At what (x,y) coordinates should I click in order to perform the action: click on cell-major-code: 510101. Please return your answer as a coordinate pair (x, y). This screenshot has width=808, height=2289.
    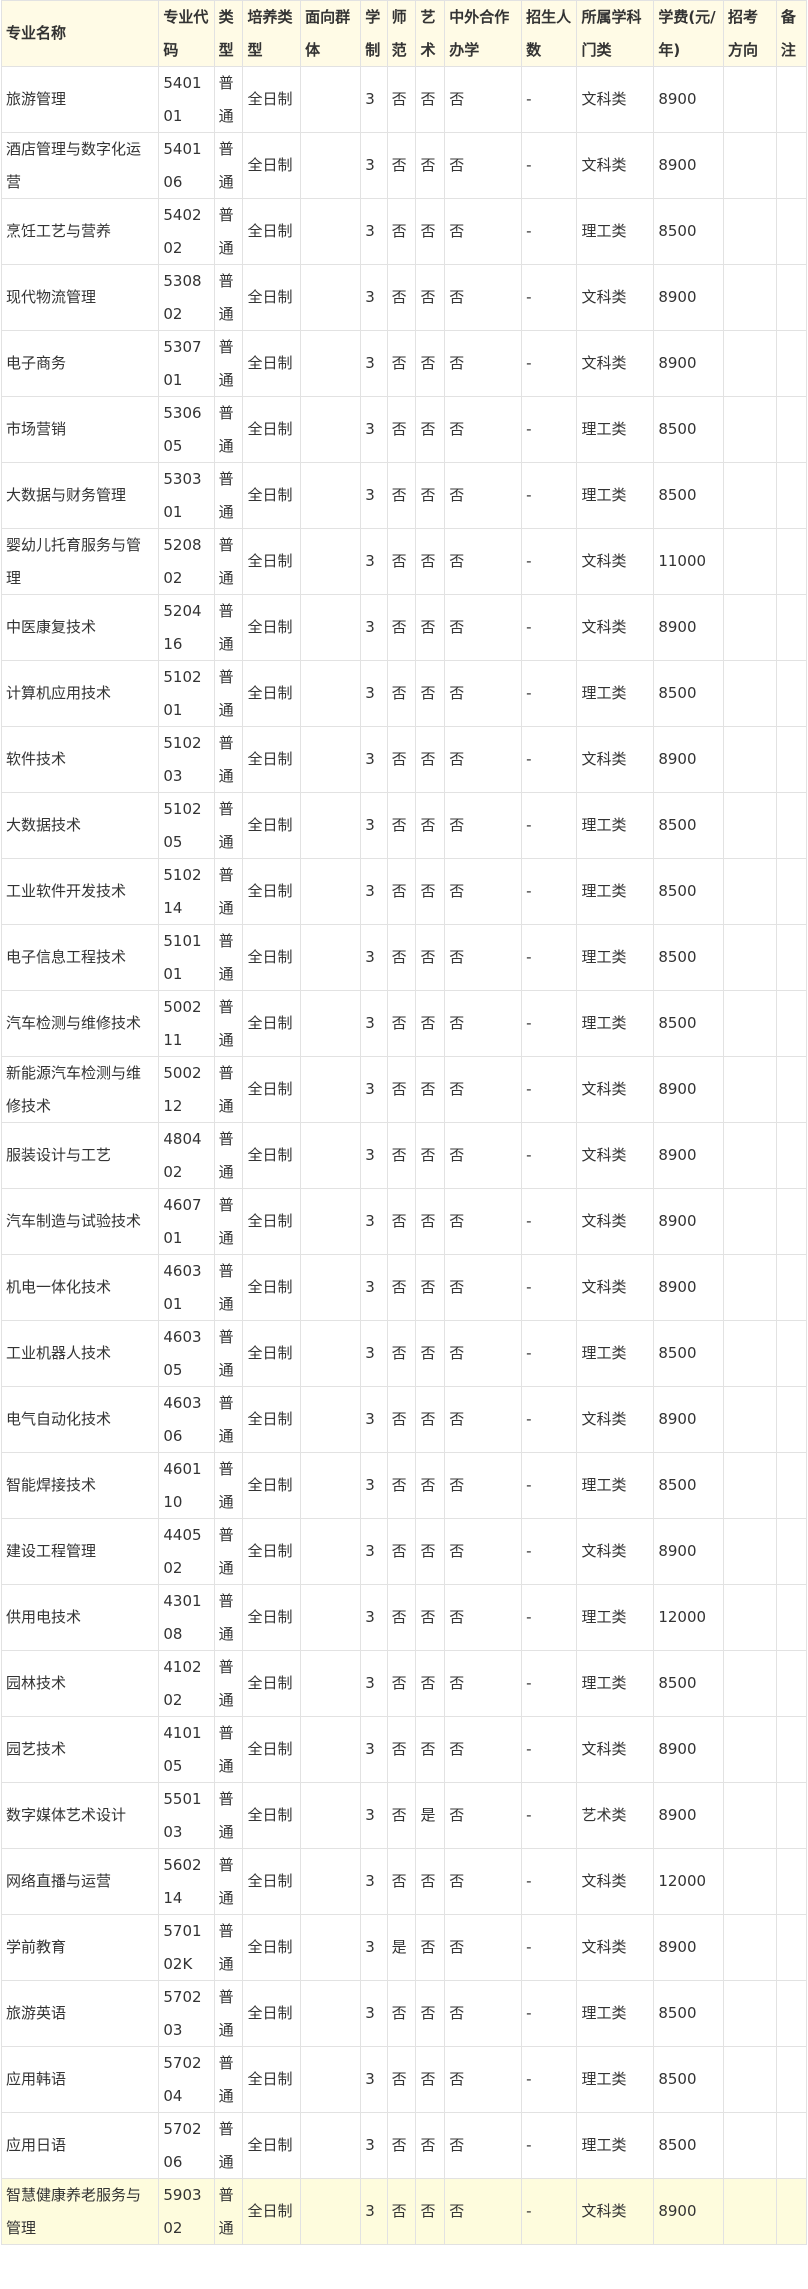
    Looking at the image, I should click on (186, 957).